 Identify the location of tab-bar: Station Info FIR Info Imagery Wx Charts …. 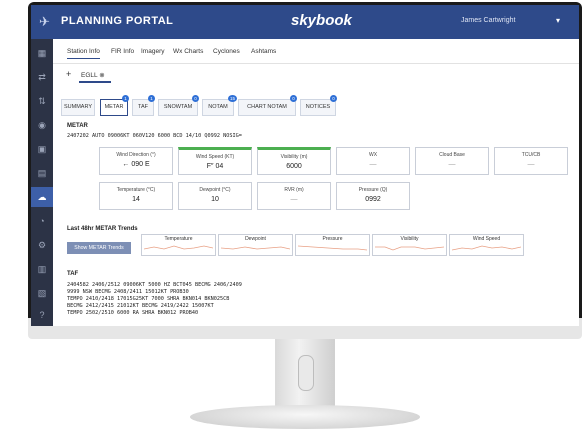
(316, 51).